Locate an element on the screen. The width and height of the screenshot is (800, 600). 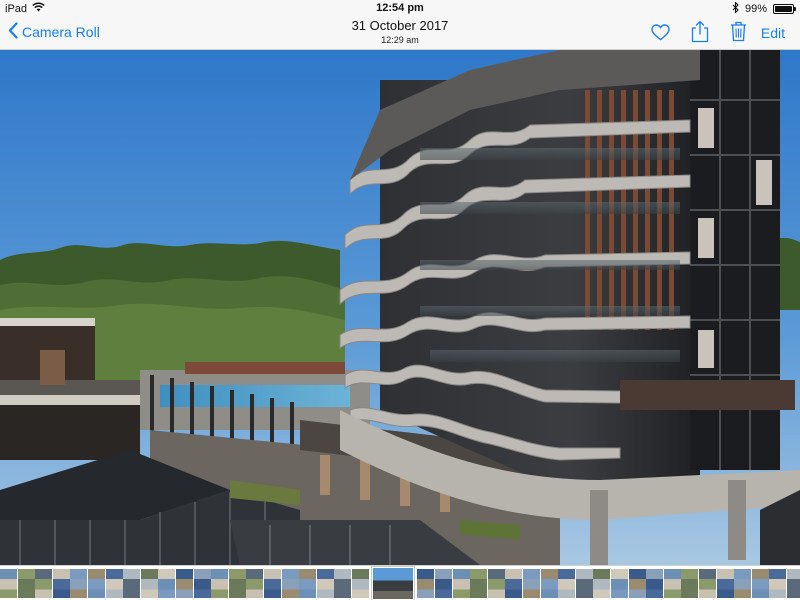
share-button is located at coordinates (700, 34).